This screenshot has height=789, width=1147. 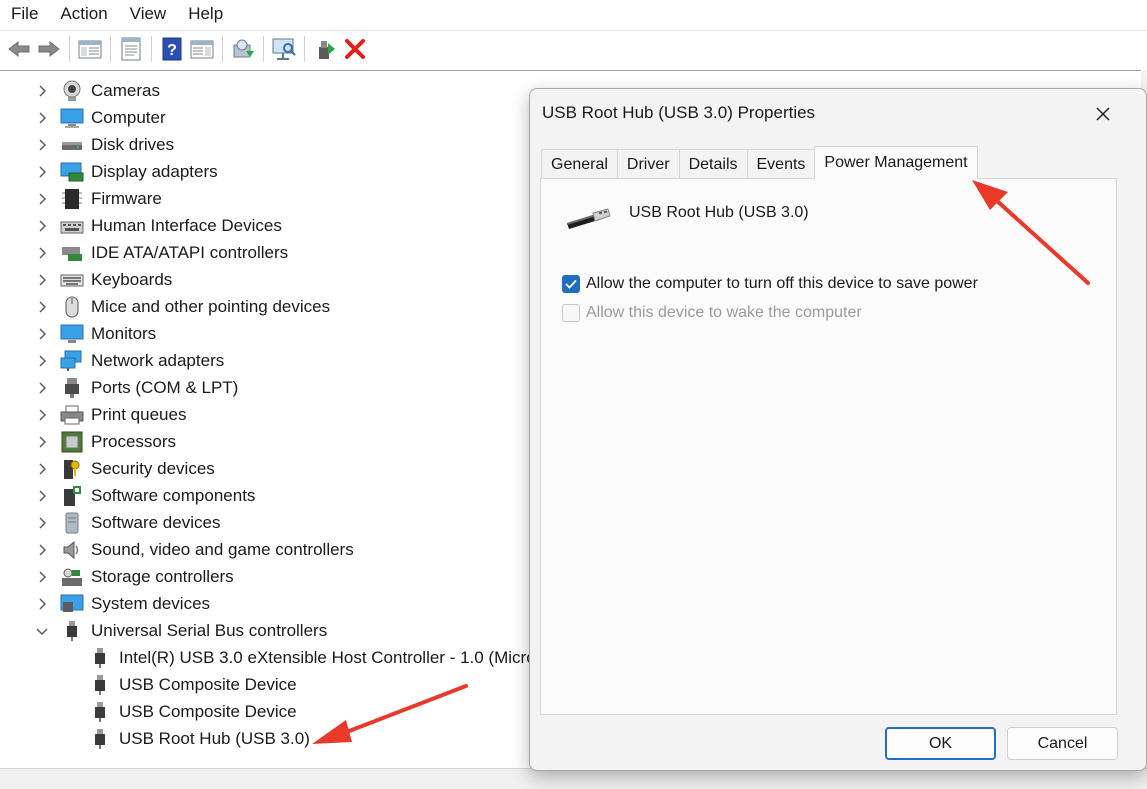 I want to click on back-icon, so click(x=19, y=49).